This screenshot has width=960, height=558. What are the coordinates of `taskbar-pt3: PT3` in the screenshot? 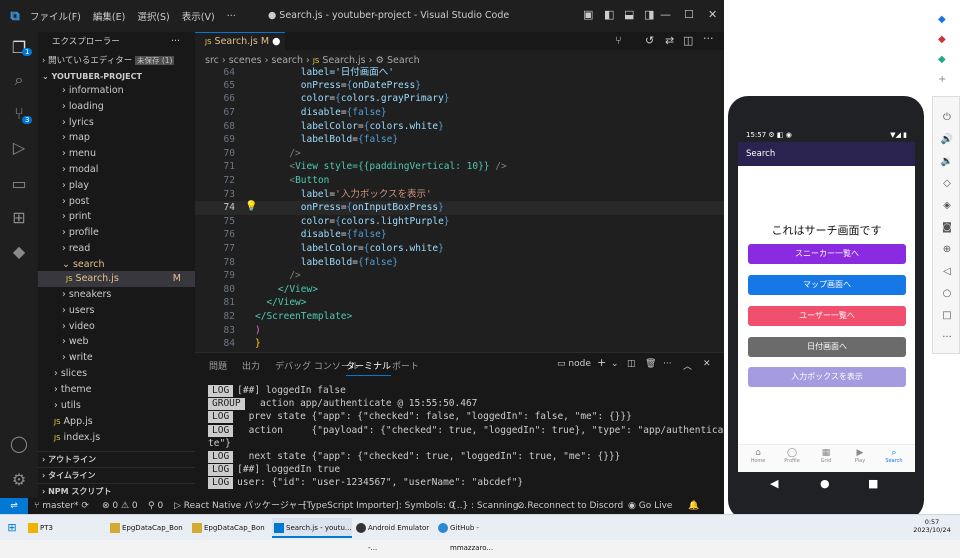 It's located at (66, 528).